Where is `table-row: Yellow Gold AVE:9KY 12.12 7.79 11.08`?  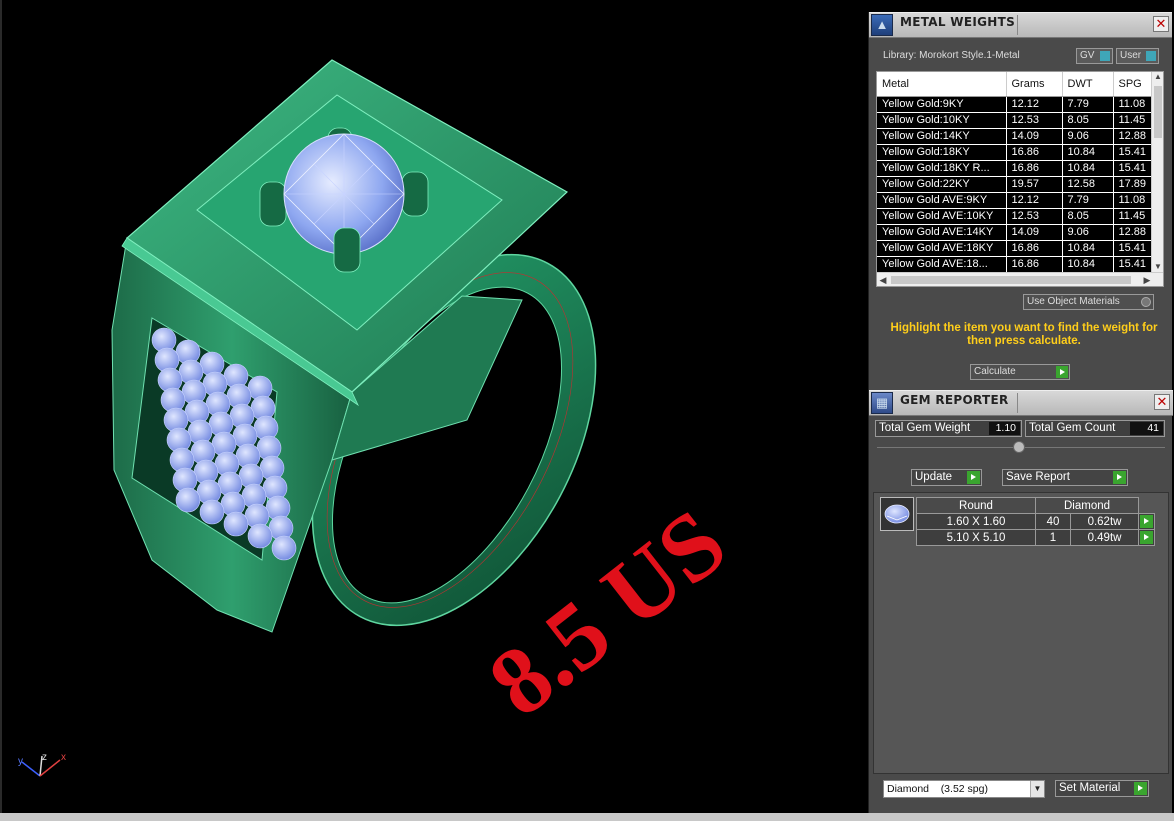 table-row: Yellow Gold AVE:9KY 12.12 7.79 11.08 is located at coordinates (1015, 200).